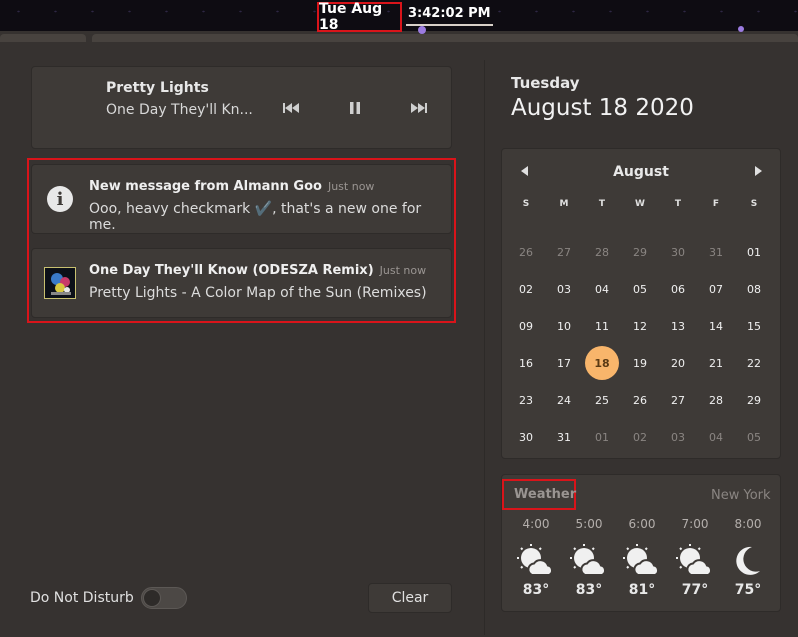 This screenshot has height=637, width=798. What do you see at coordinates (678, 363) in the screenshot?
I see `calendar-day: 20` at bounding box center [678, 363].